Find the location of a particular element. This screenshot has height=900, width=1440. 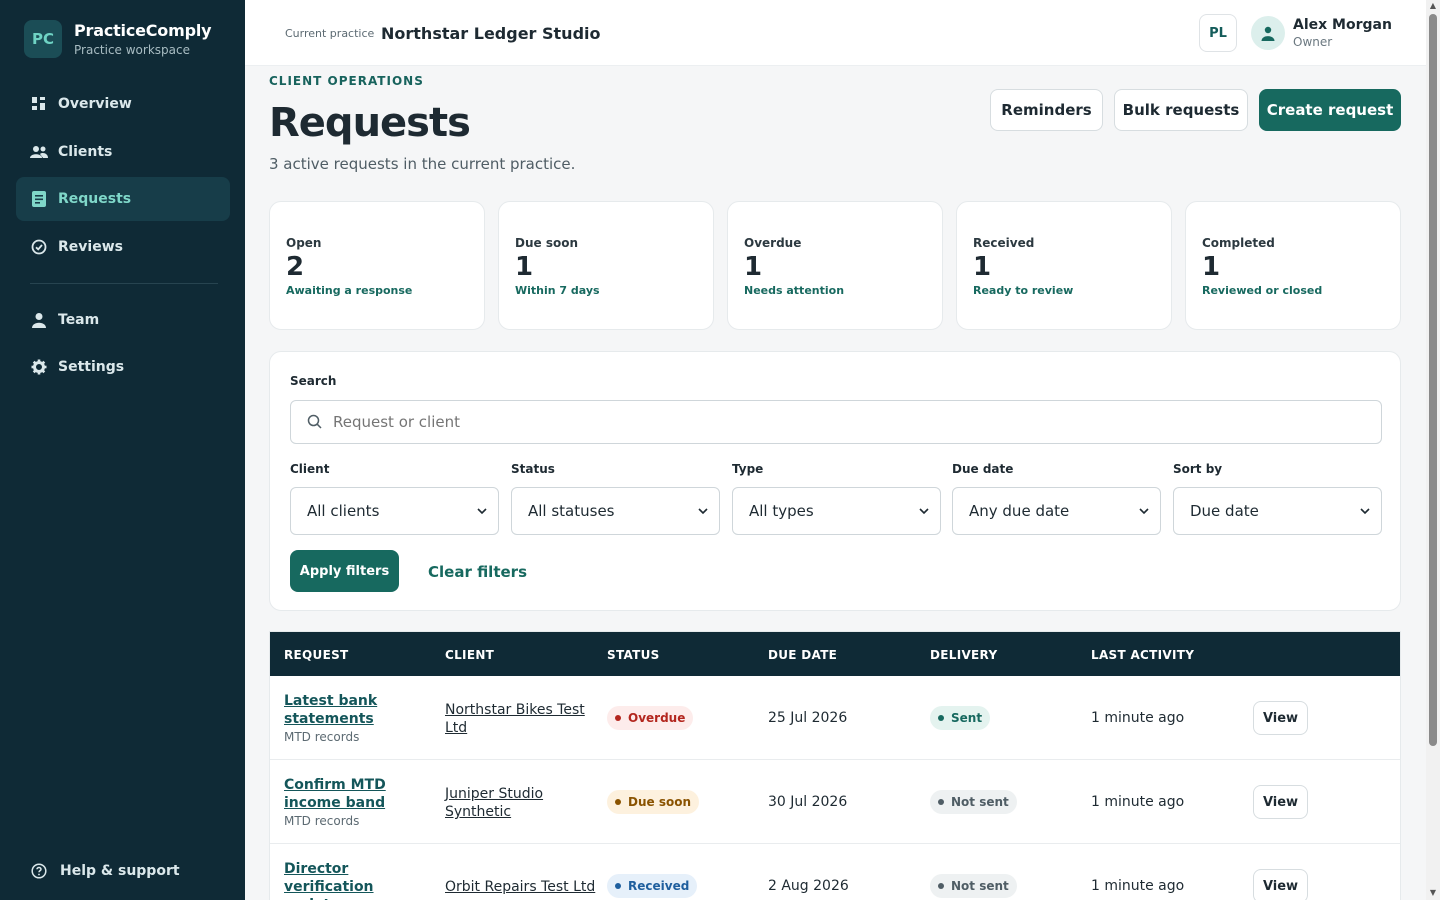

scroll-thumb is located at coordinates (1433, 380).